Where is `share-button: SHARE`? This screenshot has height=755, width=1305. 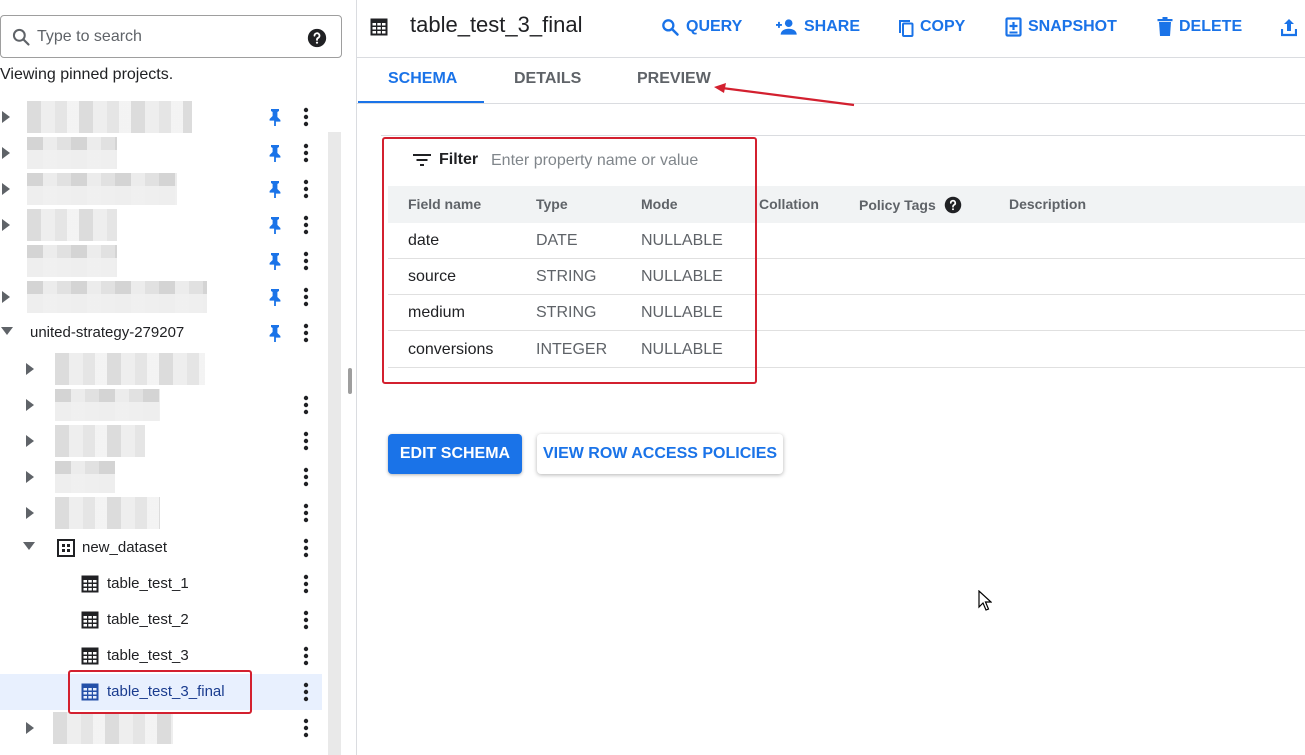
share-button: SHARE is located at coordinates (818, 27).